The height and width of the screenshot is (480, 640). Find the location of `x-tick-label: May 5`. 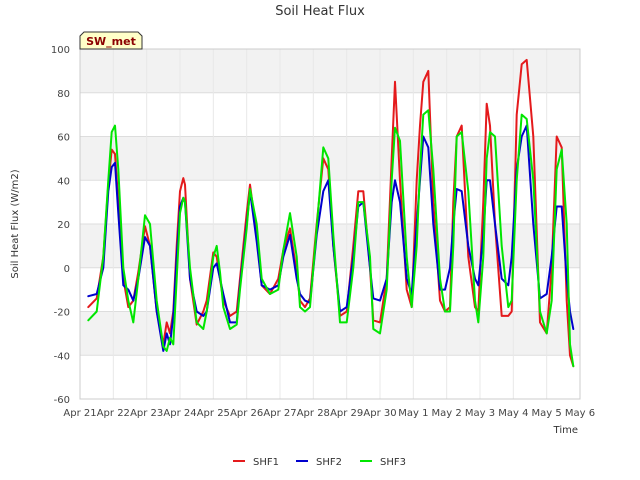

x-tick-label: May 5 is located at coordinates (547, 413).